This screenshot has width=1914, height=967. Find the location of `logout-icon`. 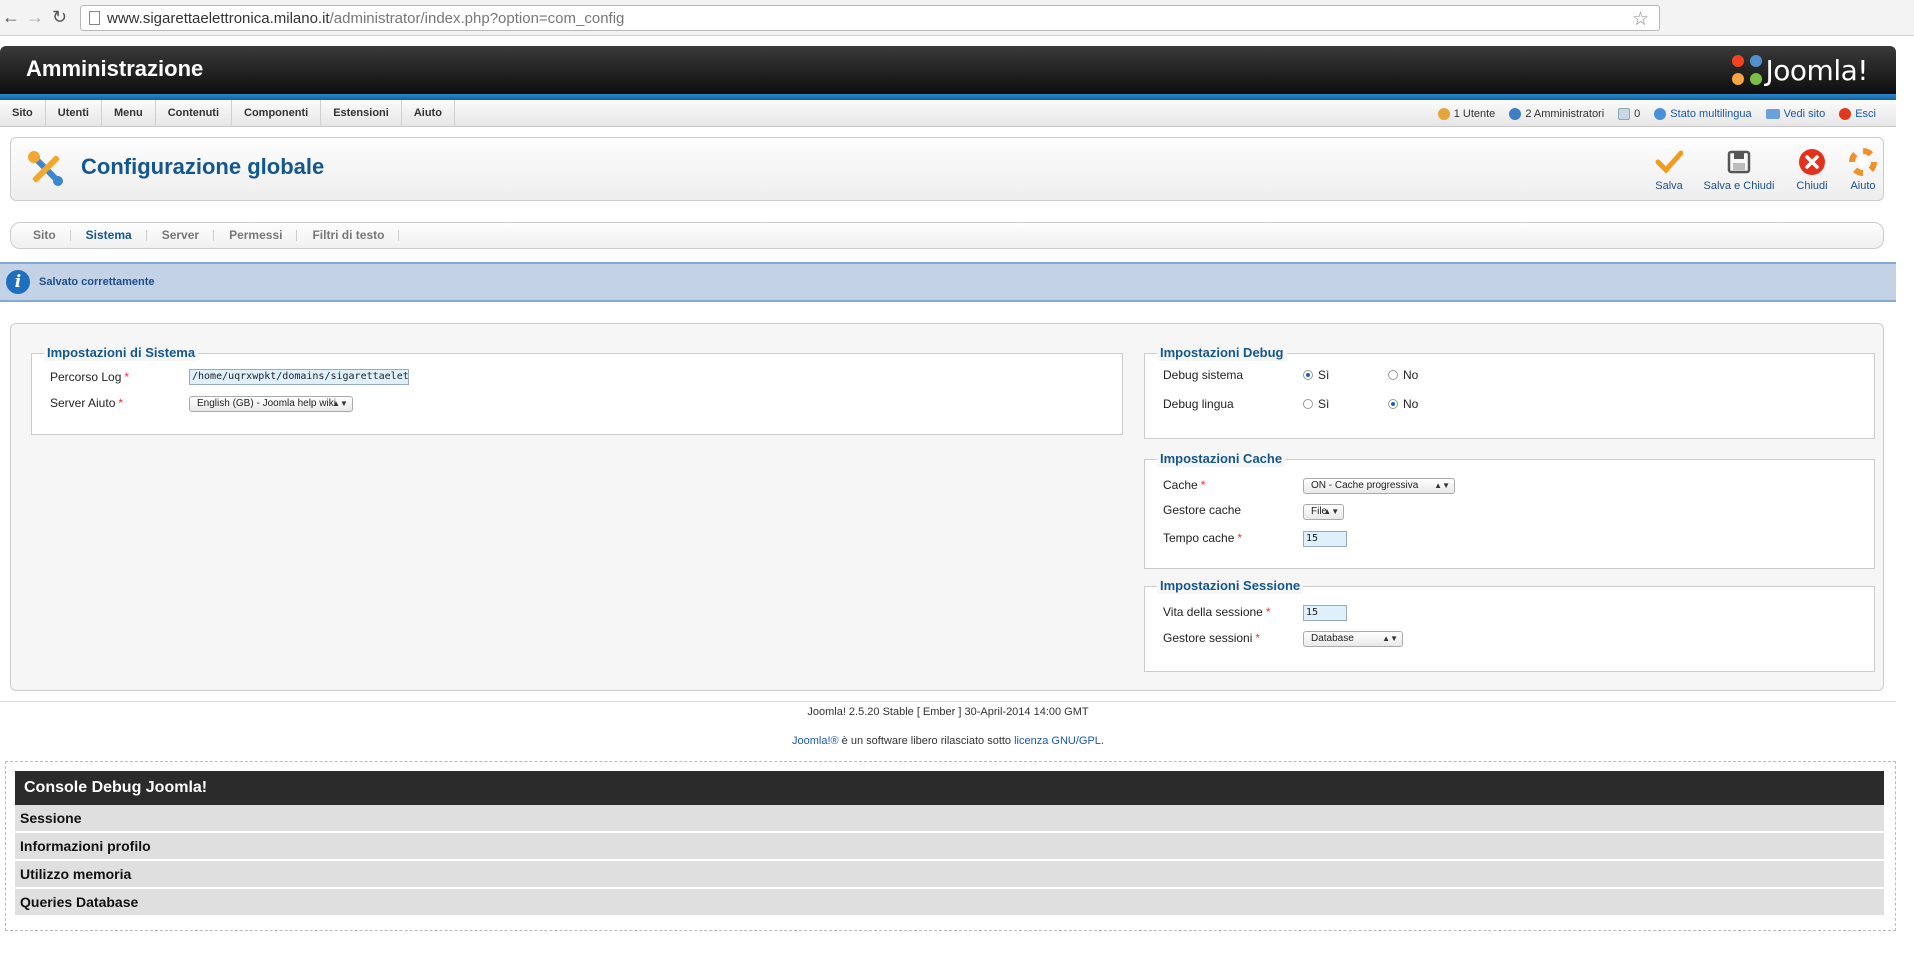

logout-icon is located at coordinates (1845, 113).